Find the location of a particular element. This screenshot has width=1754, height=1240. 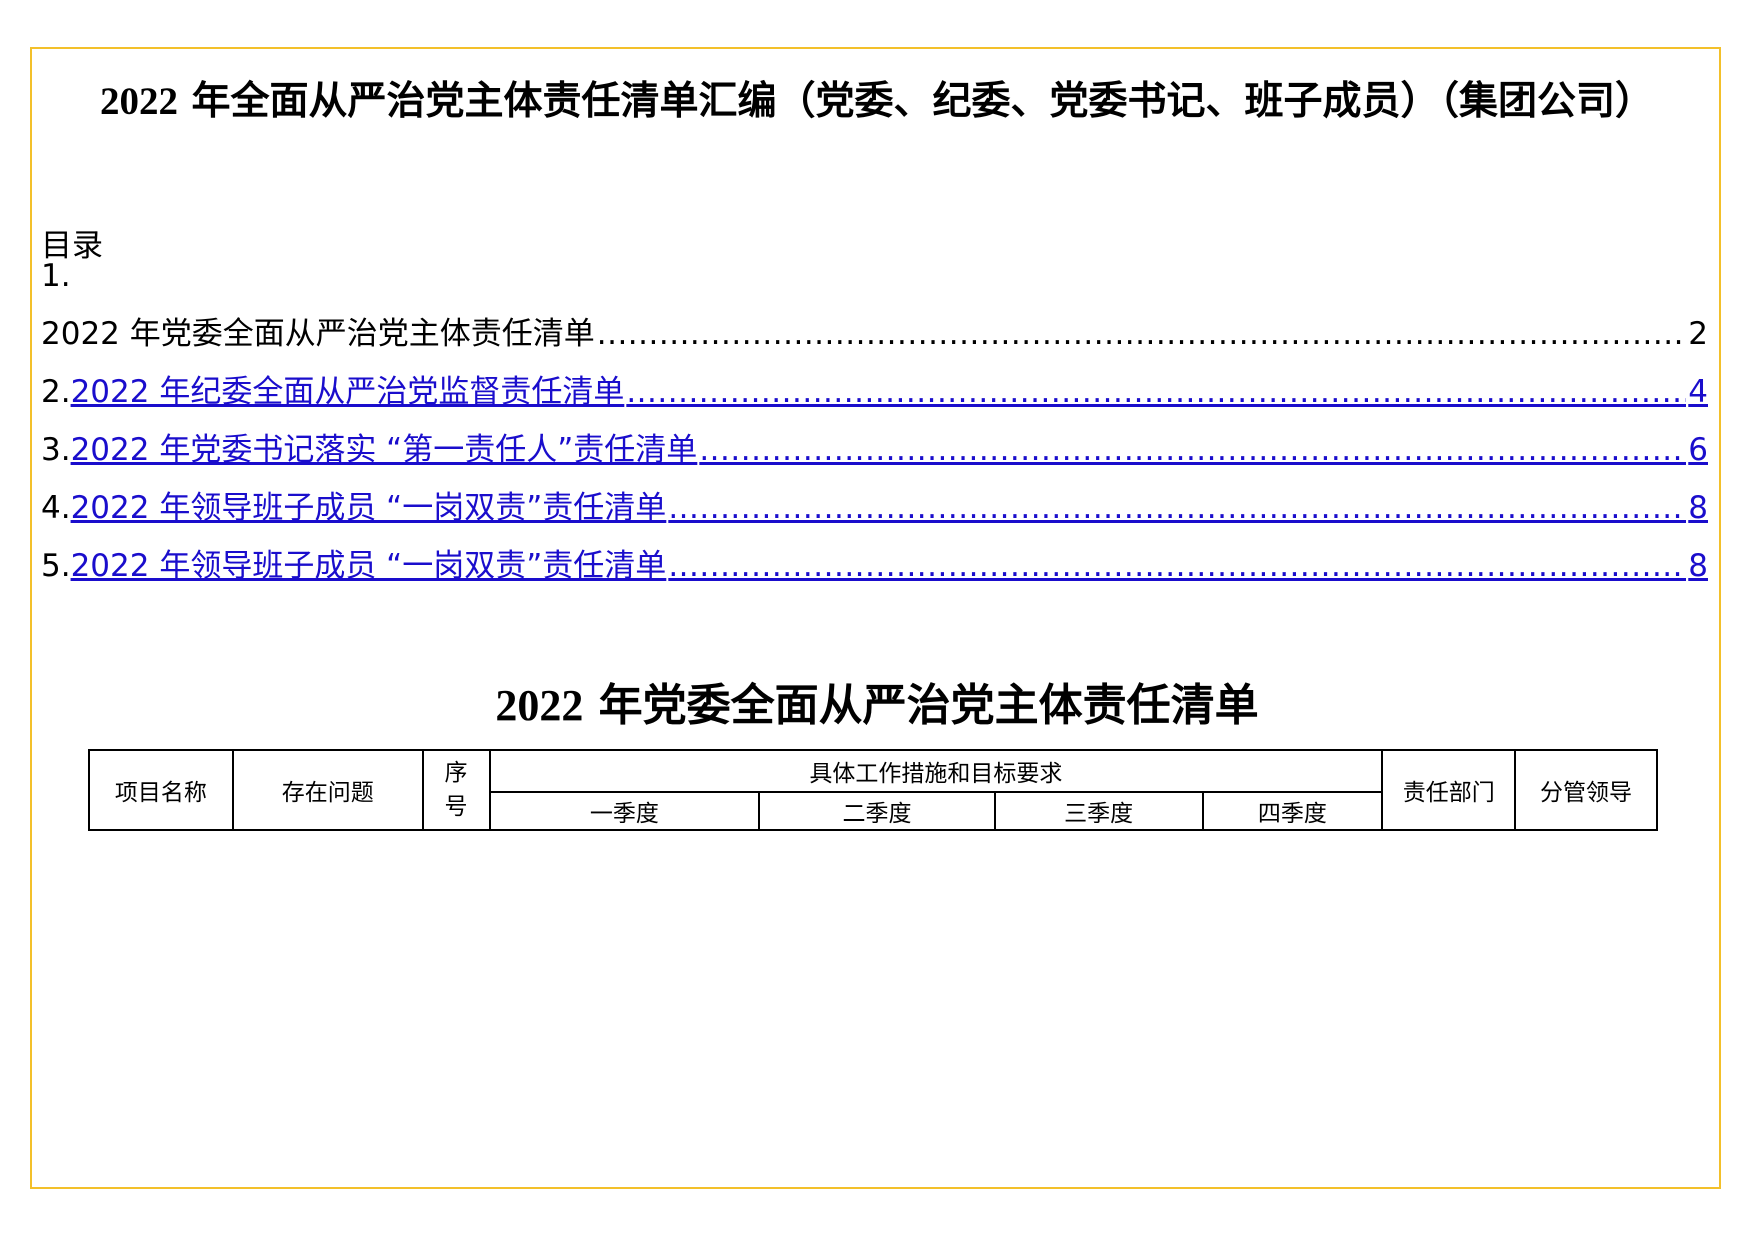

header-quarter-3: 三季度 is located at coordinates (1098, 811).